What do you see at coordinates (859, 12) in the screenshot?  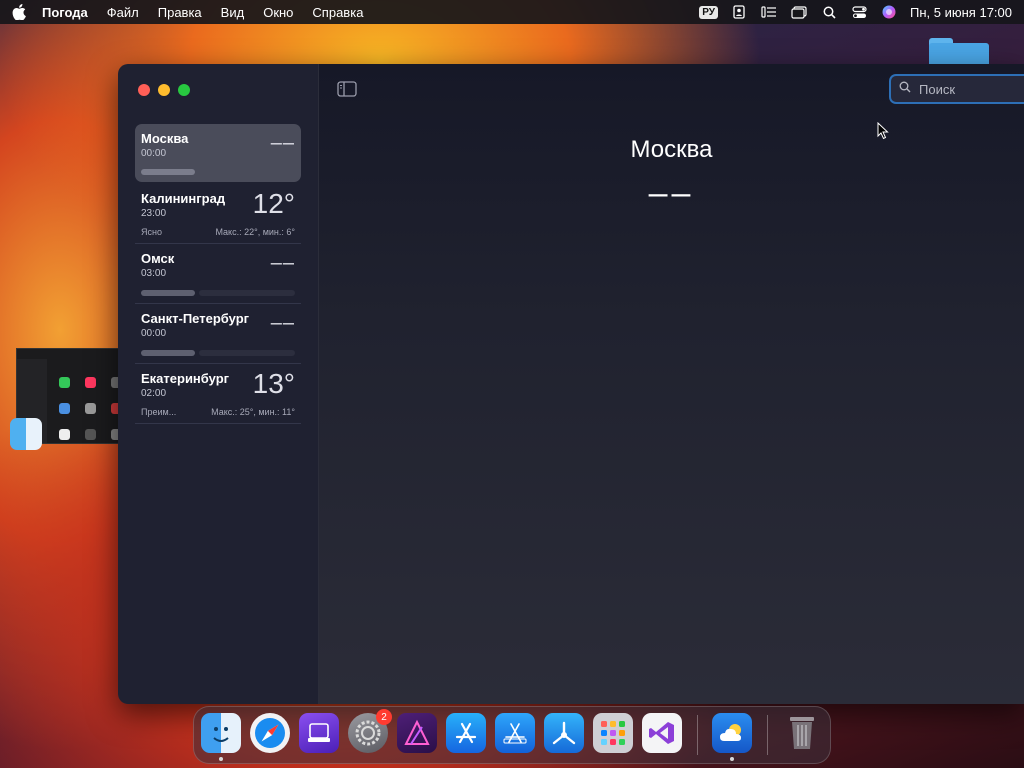 I see `control-center-icon` at bounding box center [859, 12].